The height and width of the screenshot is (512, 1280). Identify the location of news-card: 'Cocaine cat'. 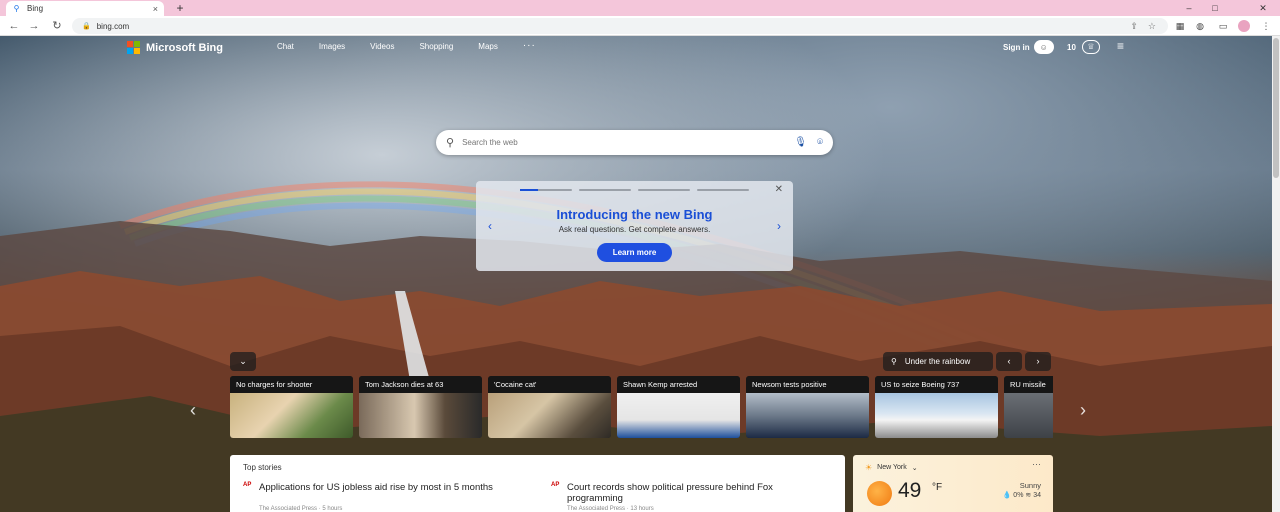
(549, 407).